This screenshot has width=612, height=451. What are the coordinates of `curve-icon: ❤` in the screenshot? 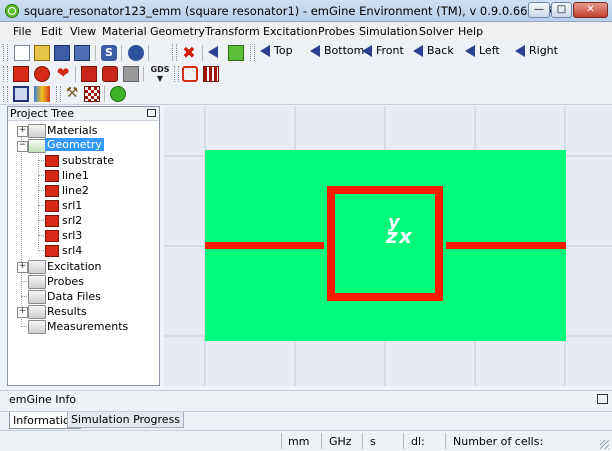 It's located at (63, 74).